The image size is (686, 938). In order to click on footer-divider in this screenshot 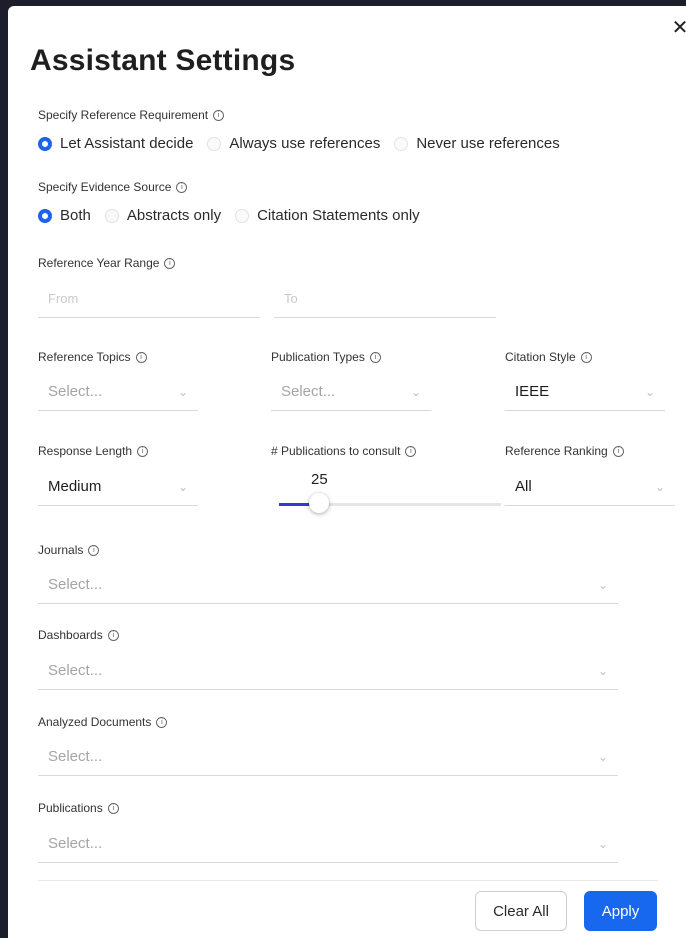, I will do `click(348, 880)`.